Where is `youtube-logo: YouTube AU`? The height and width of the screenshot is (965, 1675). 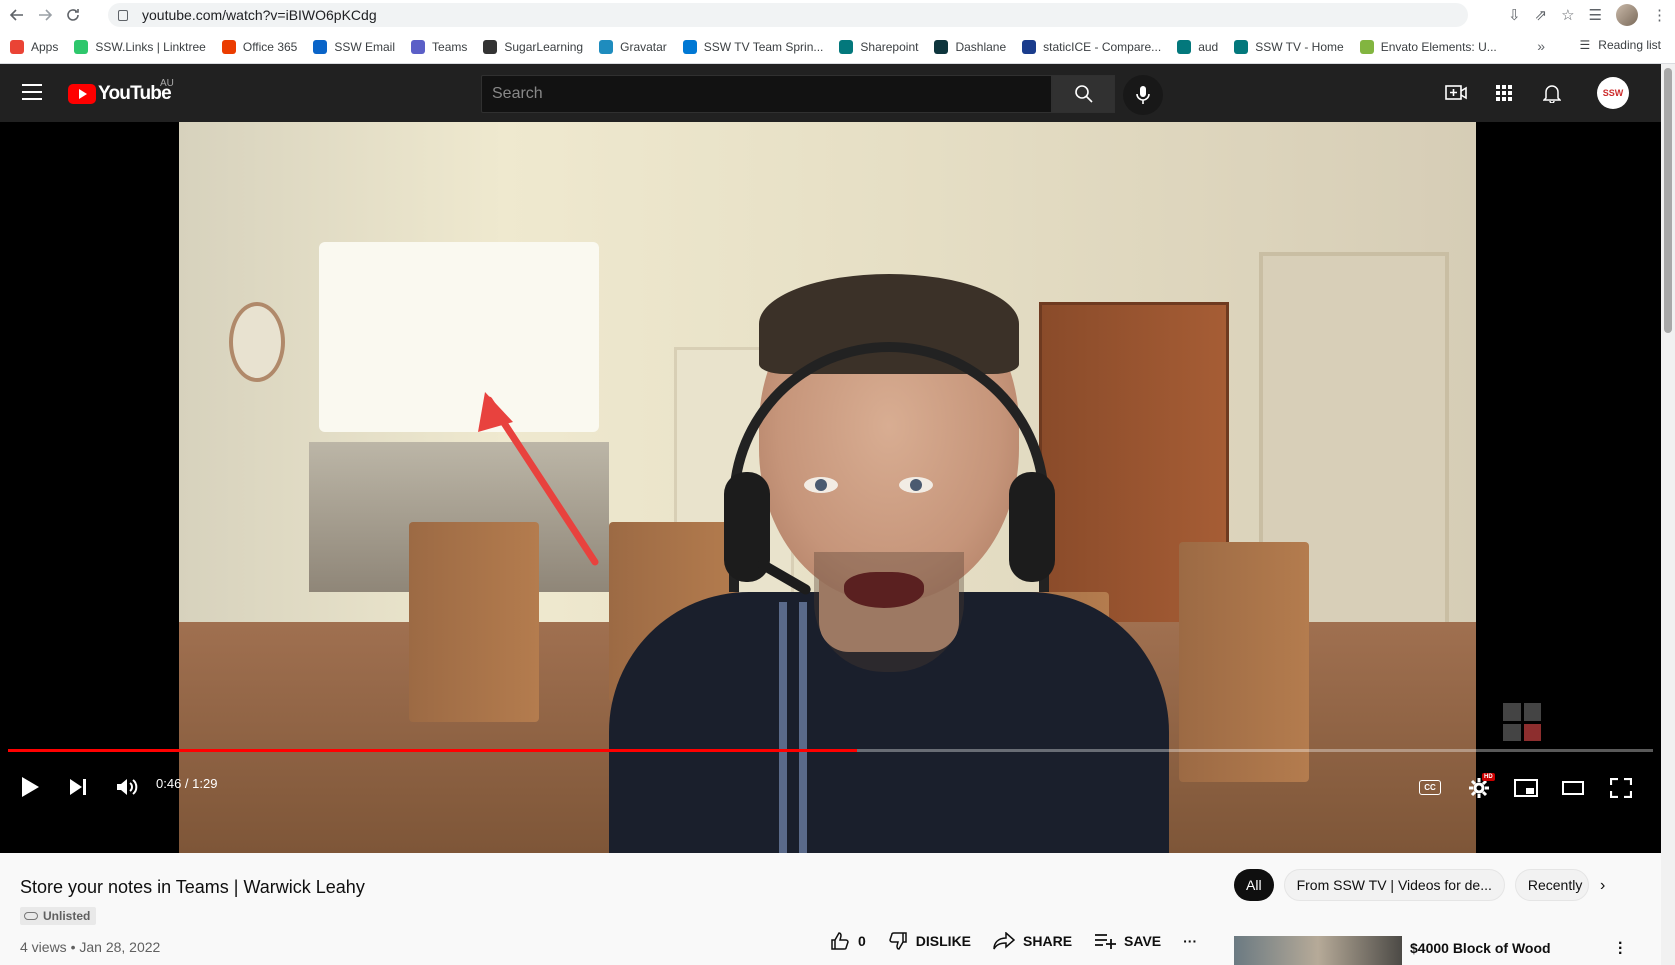
youtube-logo: YouTube AU is located at coordinates (121, 91).